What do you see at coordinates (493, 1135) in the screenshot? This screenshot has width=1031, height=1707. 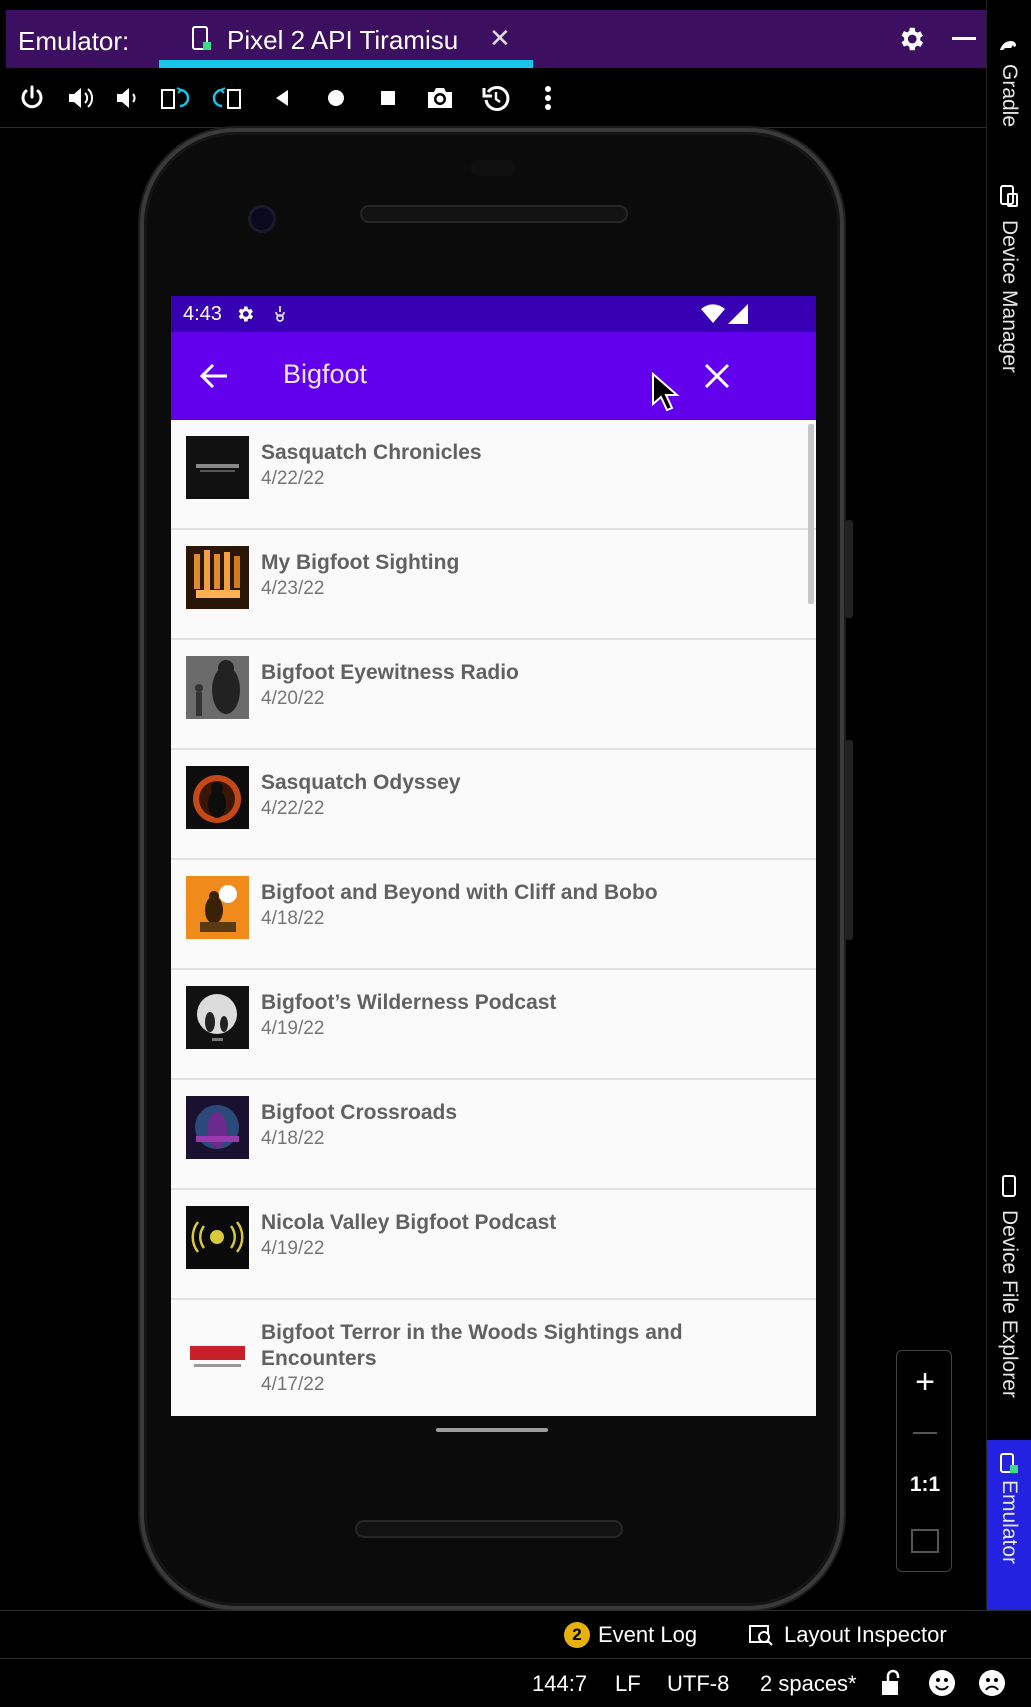 I see `list-item: Bigfoot Crossroads 4/18/22` at bounding box center [493, 1135].